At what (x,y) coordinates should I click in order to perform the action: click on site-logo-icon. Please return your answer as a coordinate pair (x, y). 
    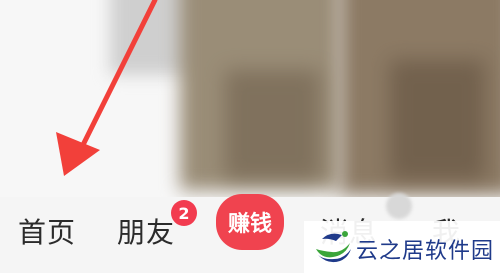
    Looking at the image, I should click on (333, 247).